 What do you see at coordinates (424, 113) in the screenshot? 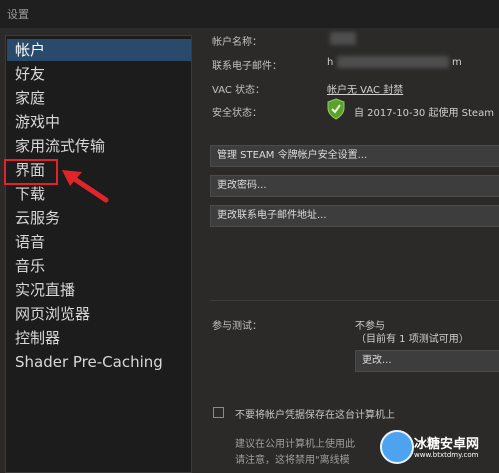
I see `security-status-value: 自 2017-10-30 起使用 Steam` at bounding box center [424, 113].